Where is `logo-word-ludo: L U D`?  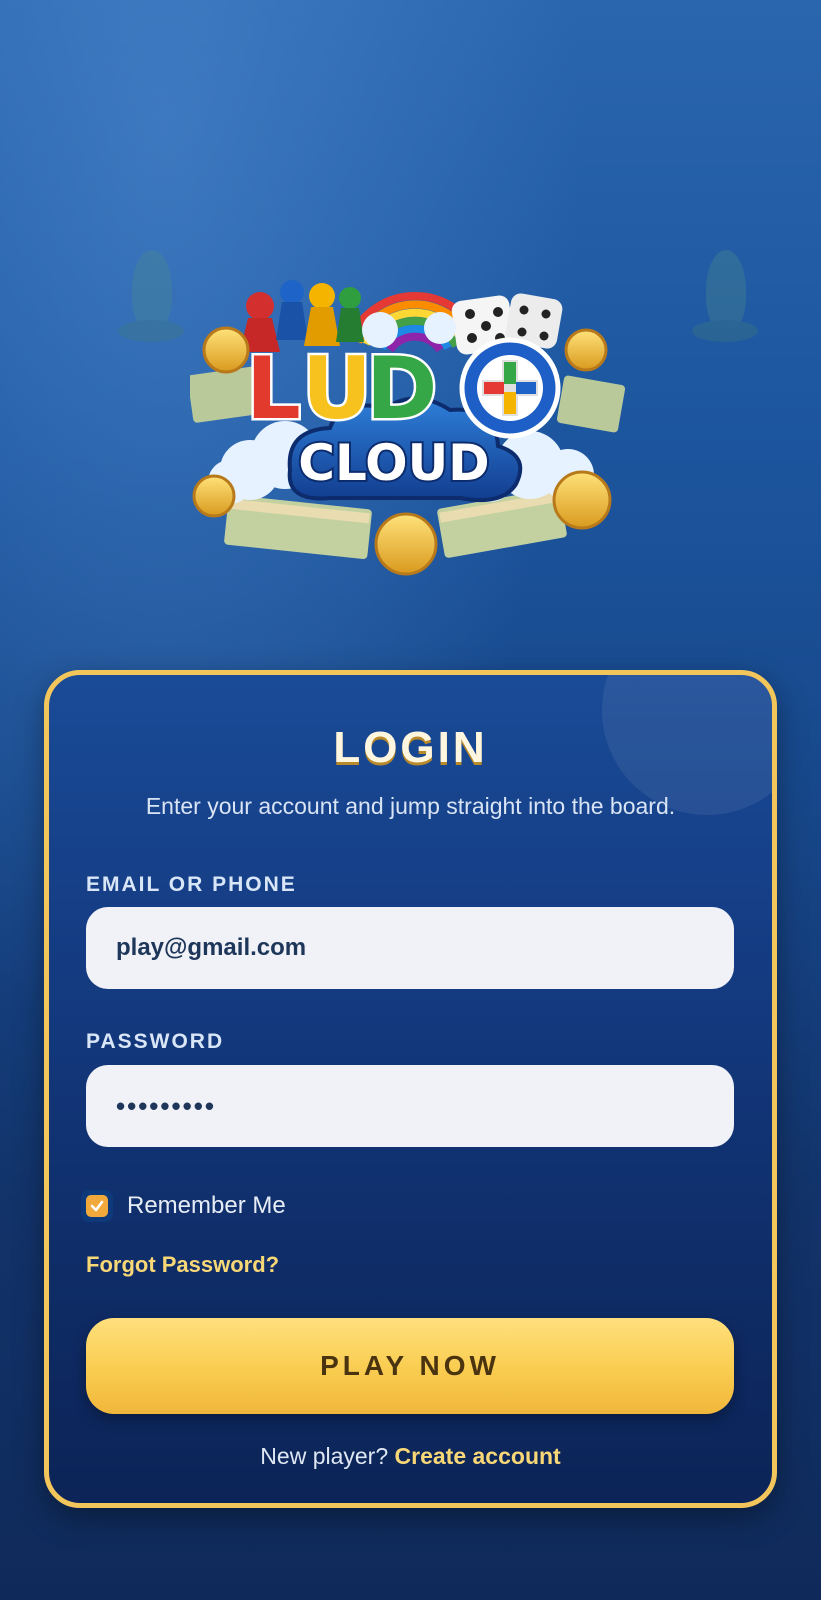 logo-word-ludo: L U D is located at coordinates (342, 389).